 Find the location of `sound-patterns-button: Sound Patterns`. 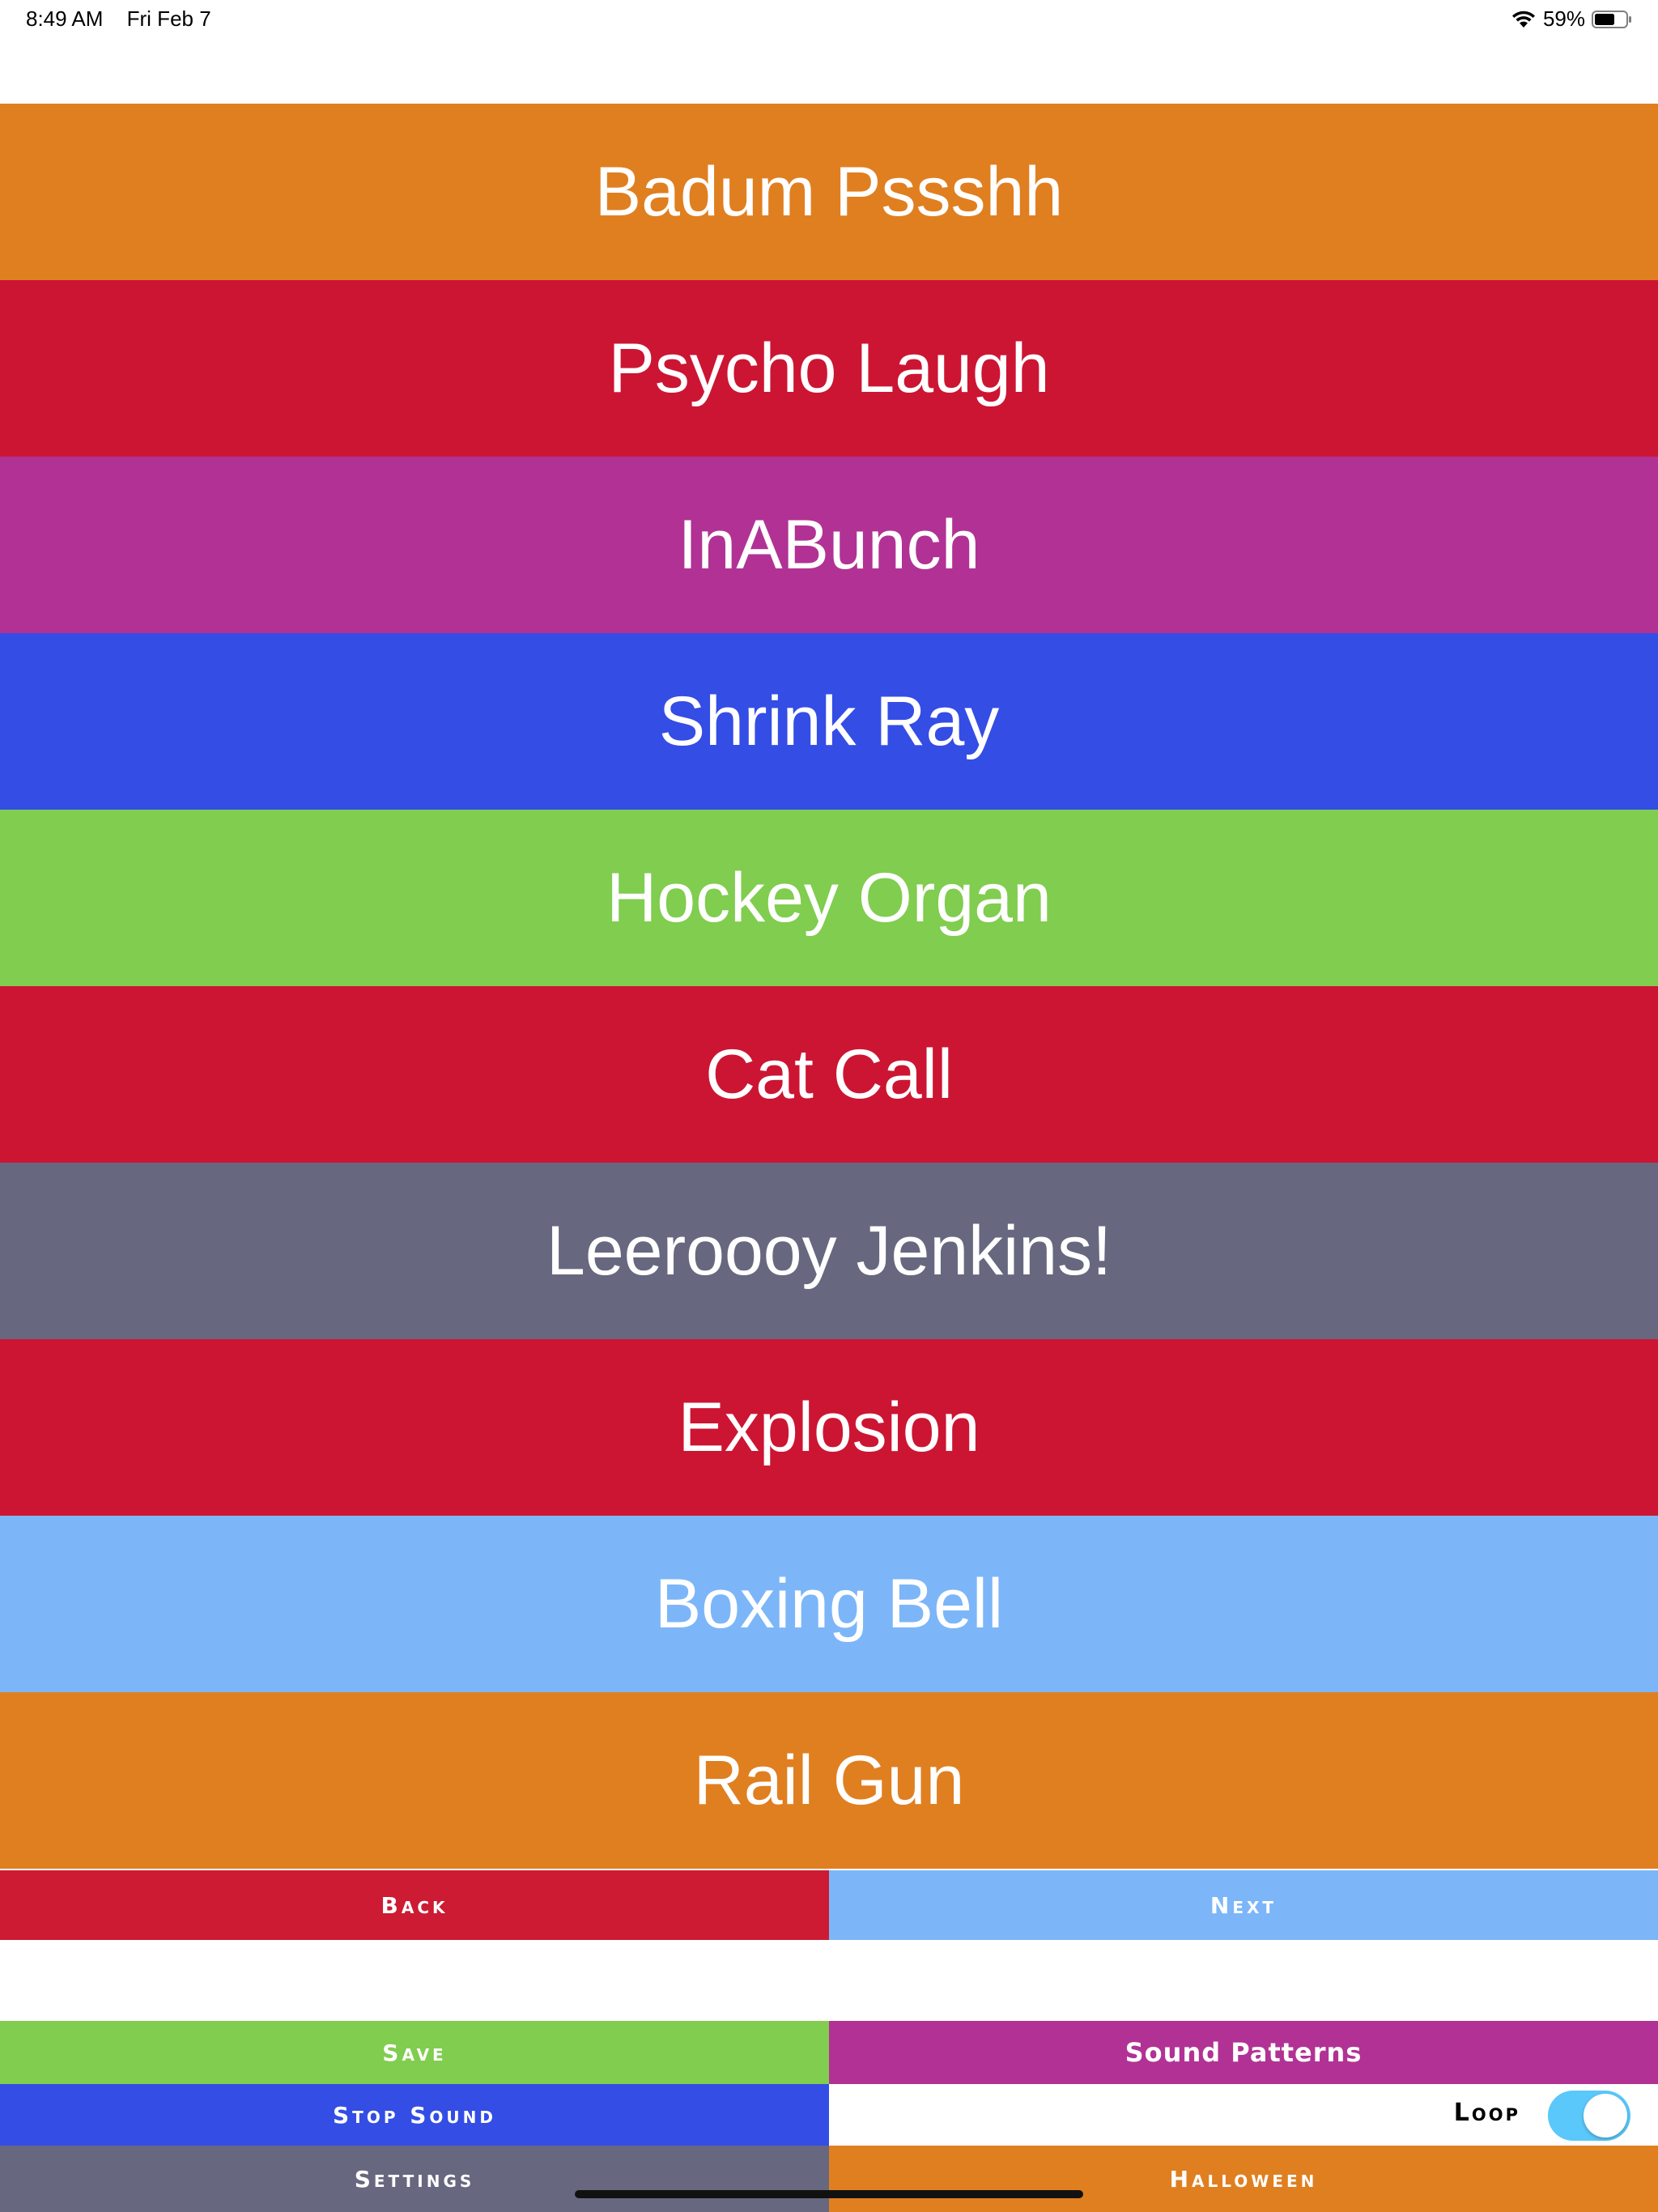

sound-patterns-button: Sound Patterns is located at coordinates (1243, 2052).